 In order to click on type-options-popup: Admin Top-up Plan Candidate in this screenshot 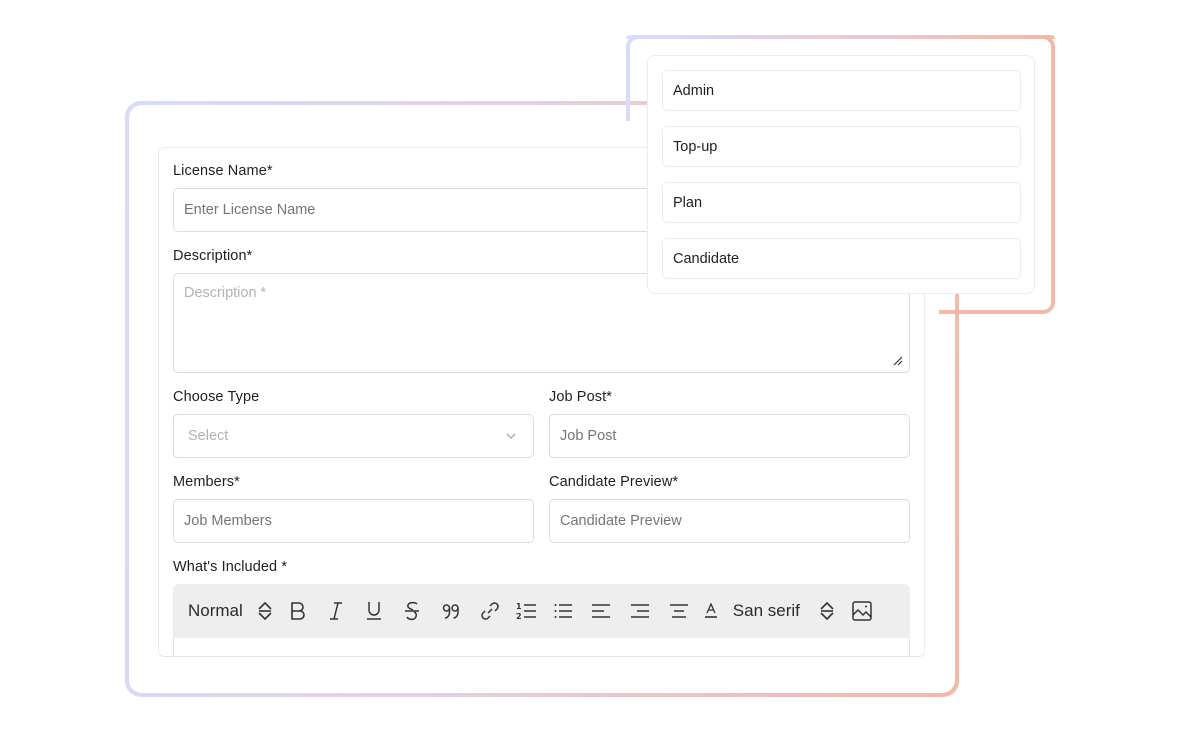, I will do `click(841, 174)`.